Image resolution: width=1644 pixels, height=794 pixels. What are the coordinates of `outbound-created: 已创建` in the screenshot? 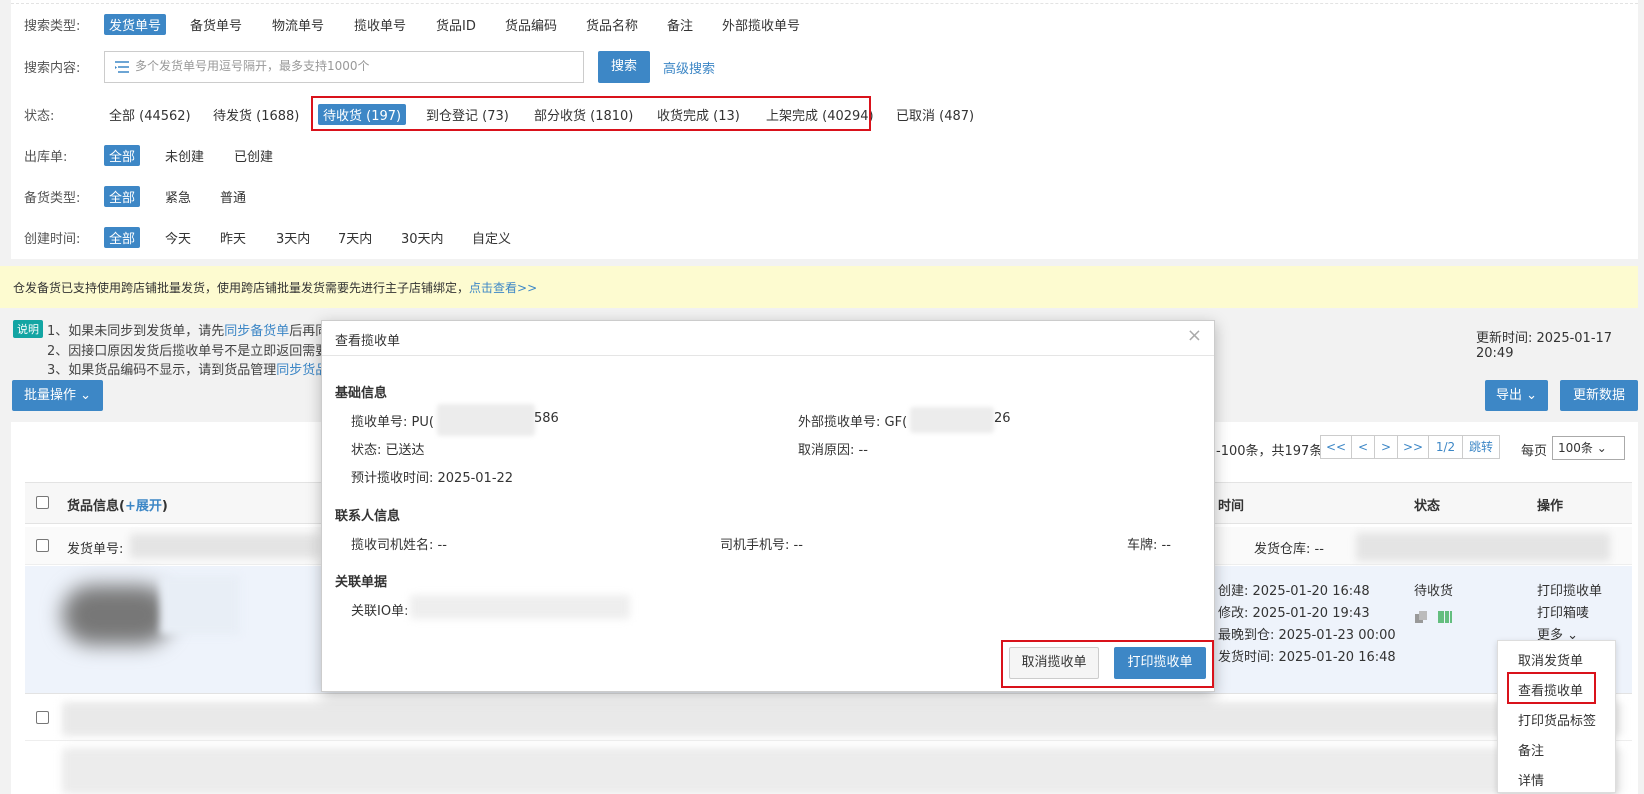 It's located at (253, 155).